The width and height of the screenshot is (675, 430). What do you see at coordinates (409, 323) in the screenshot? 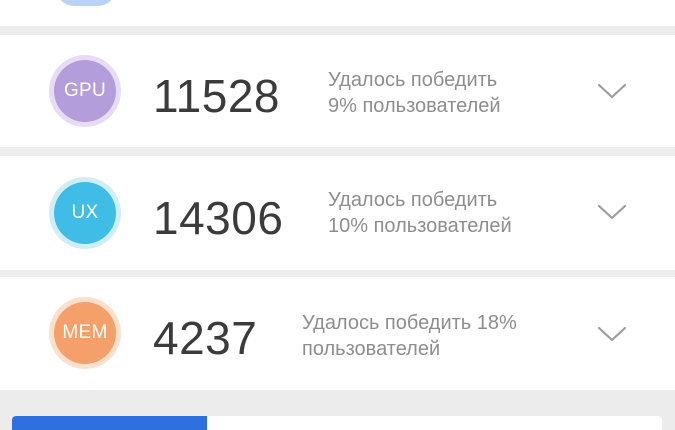
I see `mem-description-line1: Удалось победить 18%` at bounding box center [409, 323].